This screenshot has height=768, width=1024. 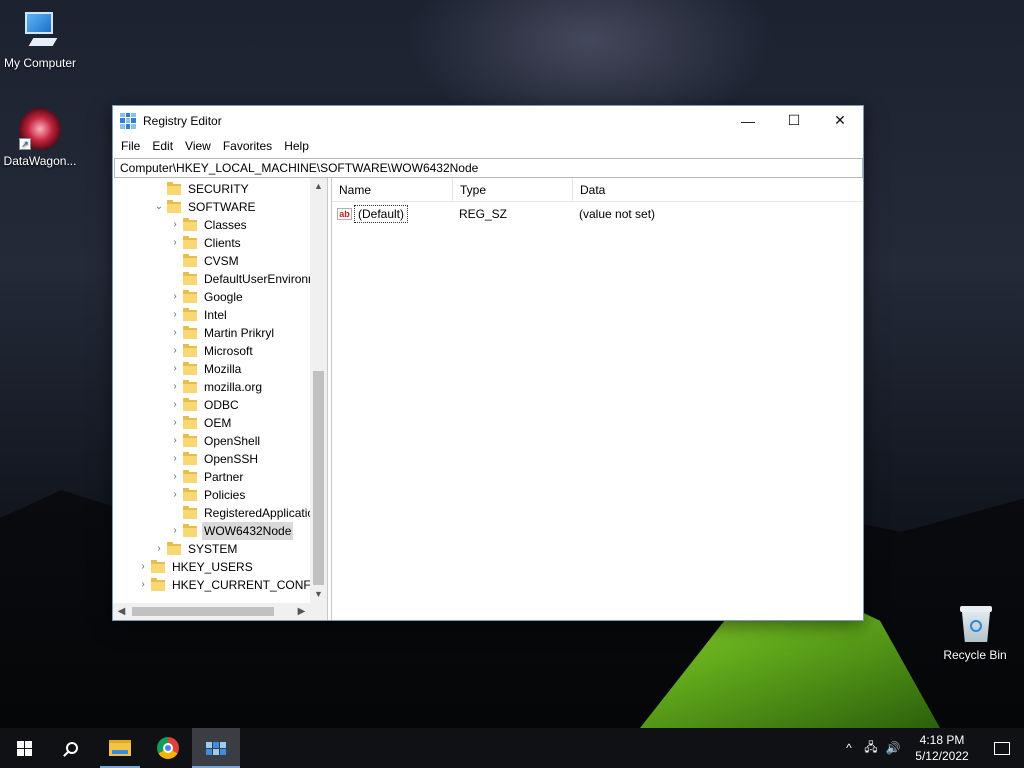 I want to click on taskbar-file-explorer, so click(x=120, y=748).